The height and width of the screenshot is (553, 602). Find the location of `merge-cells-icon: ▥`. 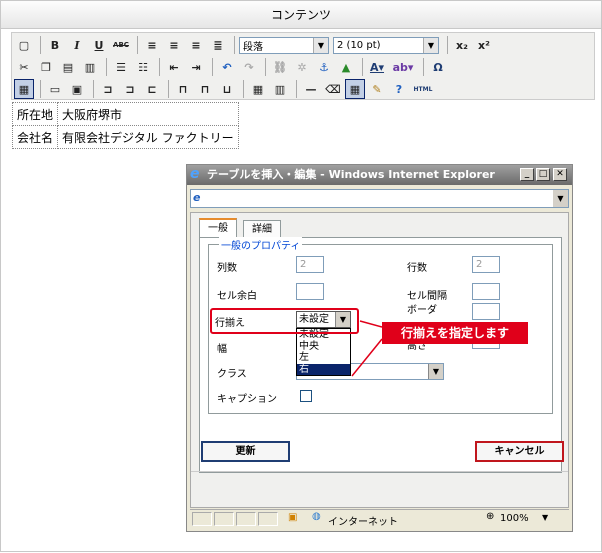

merge-cells-icon: ▥ is located at coordinates (280, 89).